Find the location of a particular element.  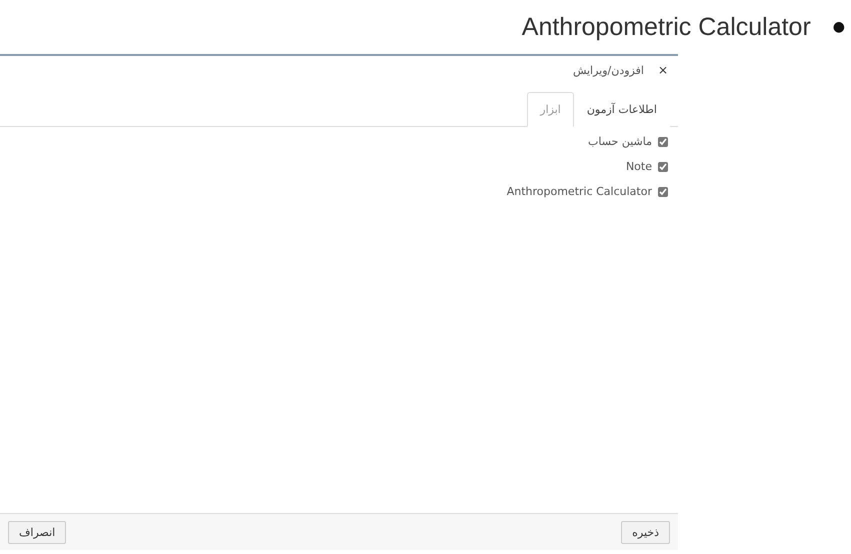

dialog-title: افزودن/ویرایش is located at coordinates (608, 70).